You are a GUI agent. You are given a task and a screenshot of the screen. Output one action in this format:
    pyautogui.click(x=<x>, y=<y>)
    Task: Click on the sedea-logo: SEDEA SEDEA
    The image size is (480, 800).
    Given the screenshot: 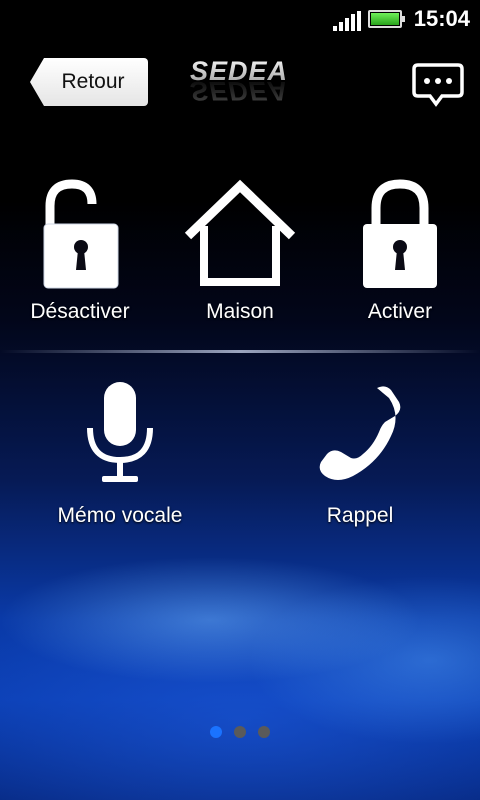 What is the action you would take?
    pyautogui.click(x=239, y=81)
    